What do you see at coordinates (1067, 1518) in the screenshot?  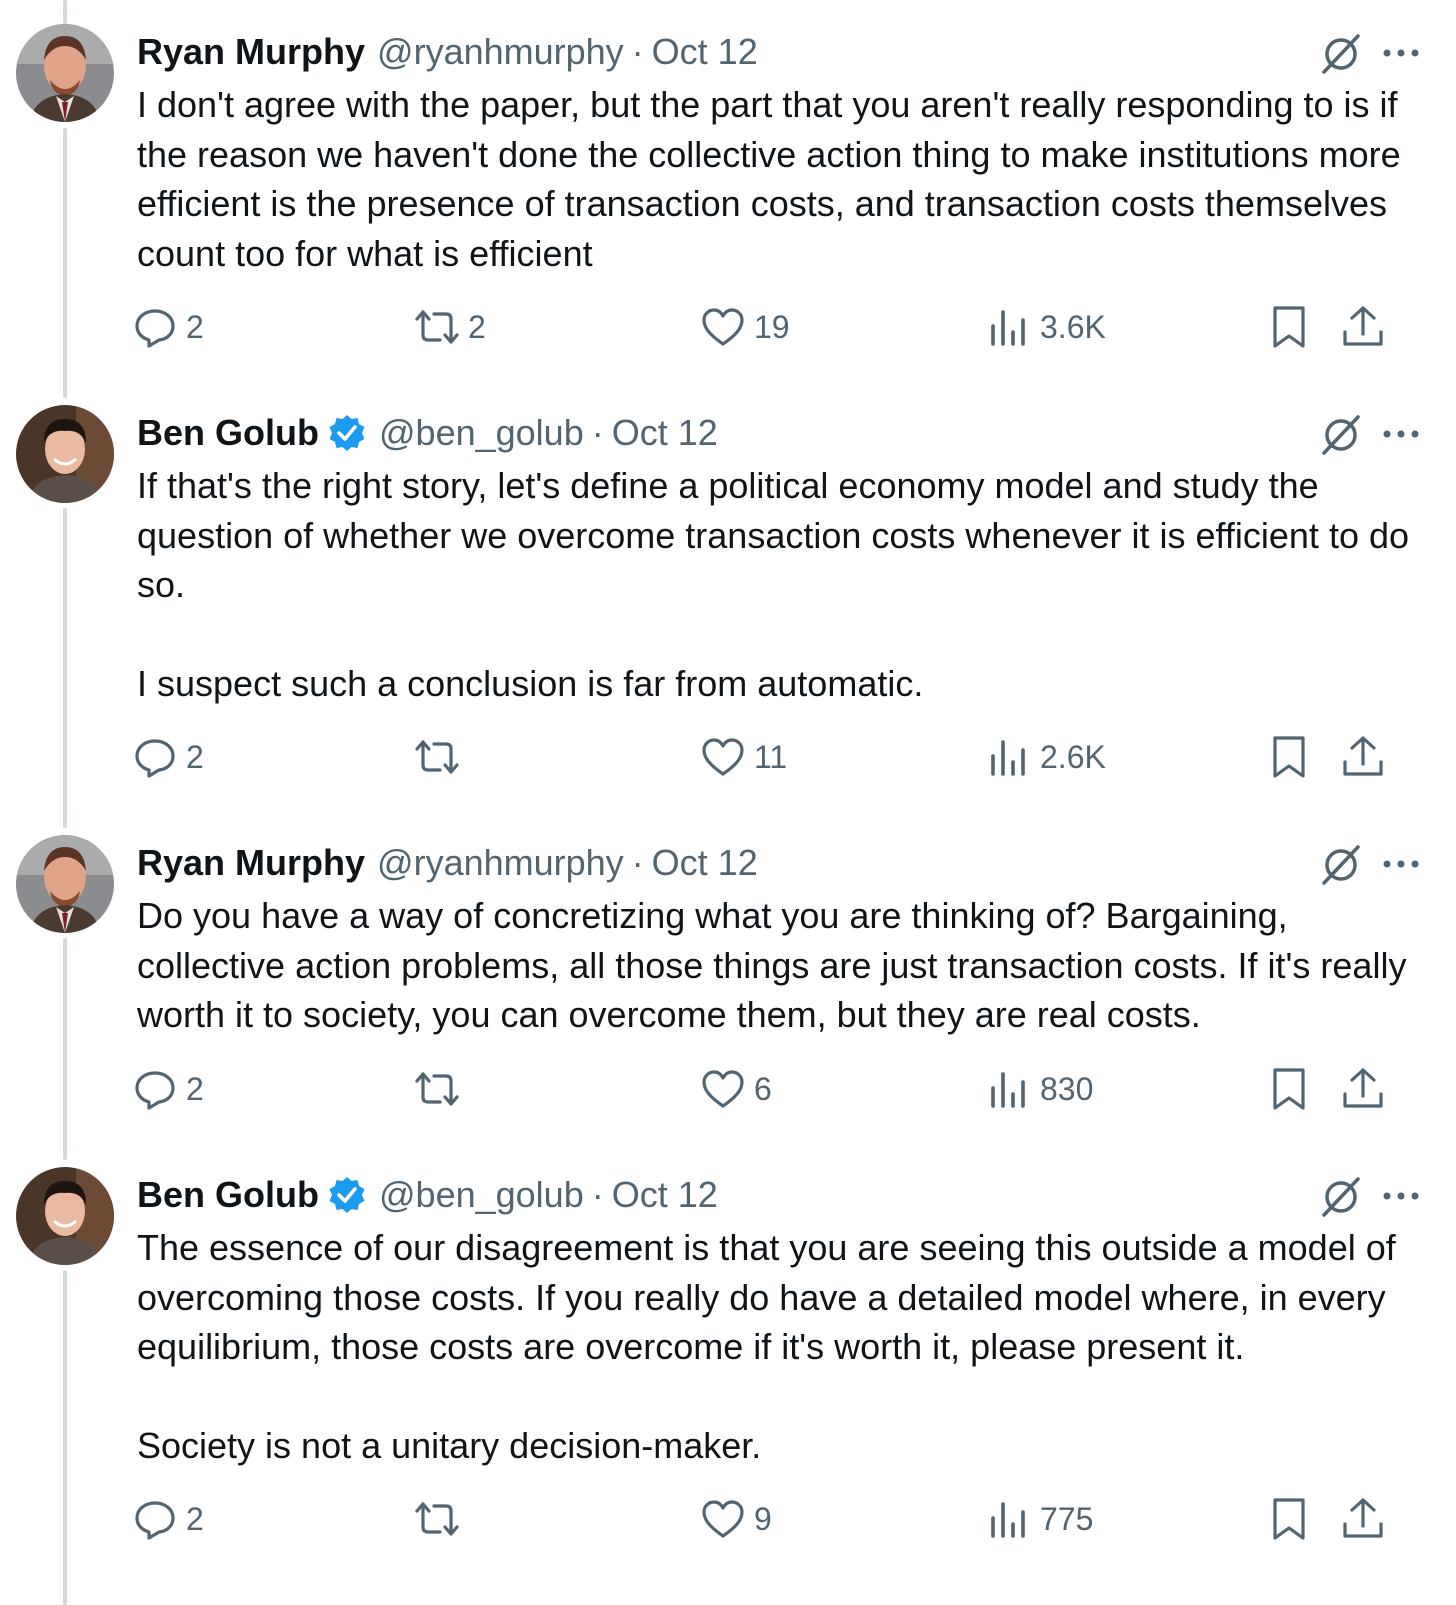 I see `views-count: 775` at bounding box center [1067, 1518].